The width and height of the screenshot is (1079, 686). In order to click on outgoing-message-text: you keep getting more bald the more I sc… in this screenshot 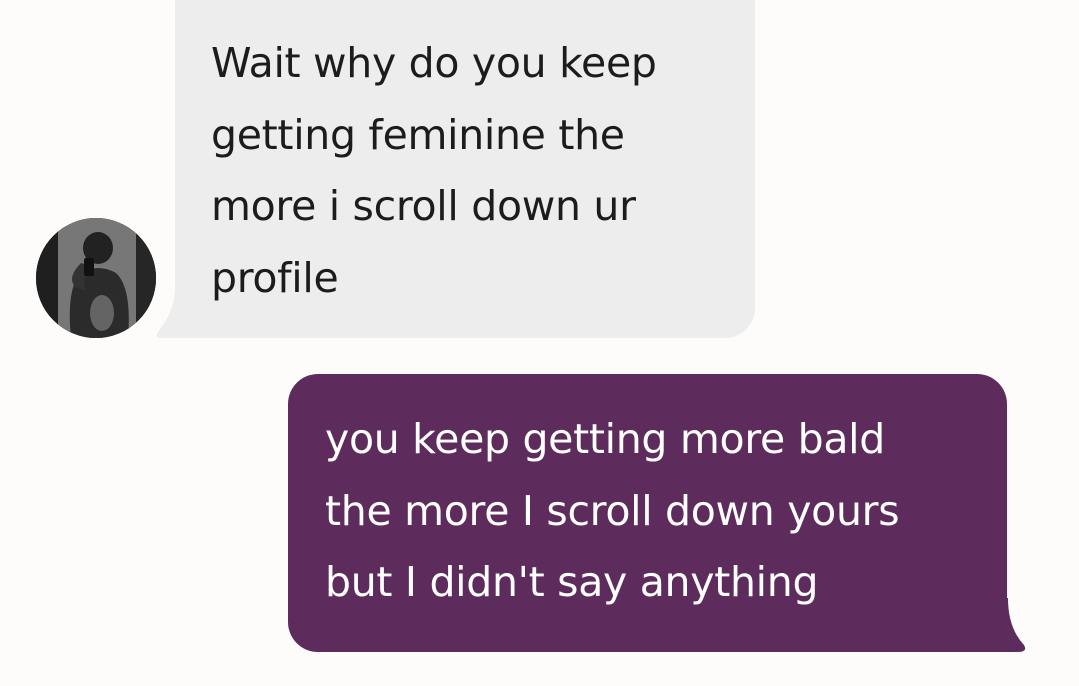, I will do `click(612, 510)`.